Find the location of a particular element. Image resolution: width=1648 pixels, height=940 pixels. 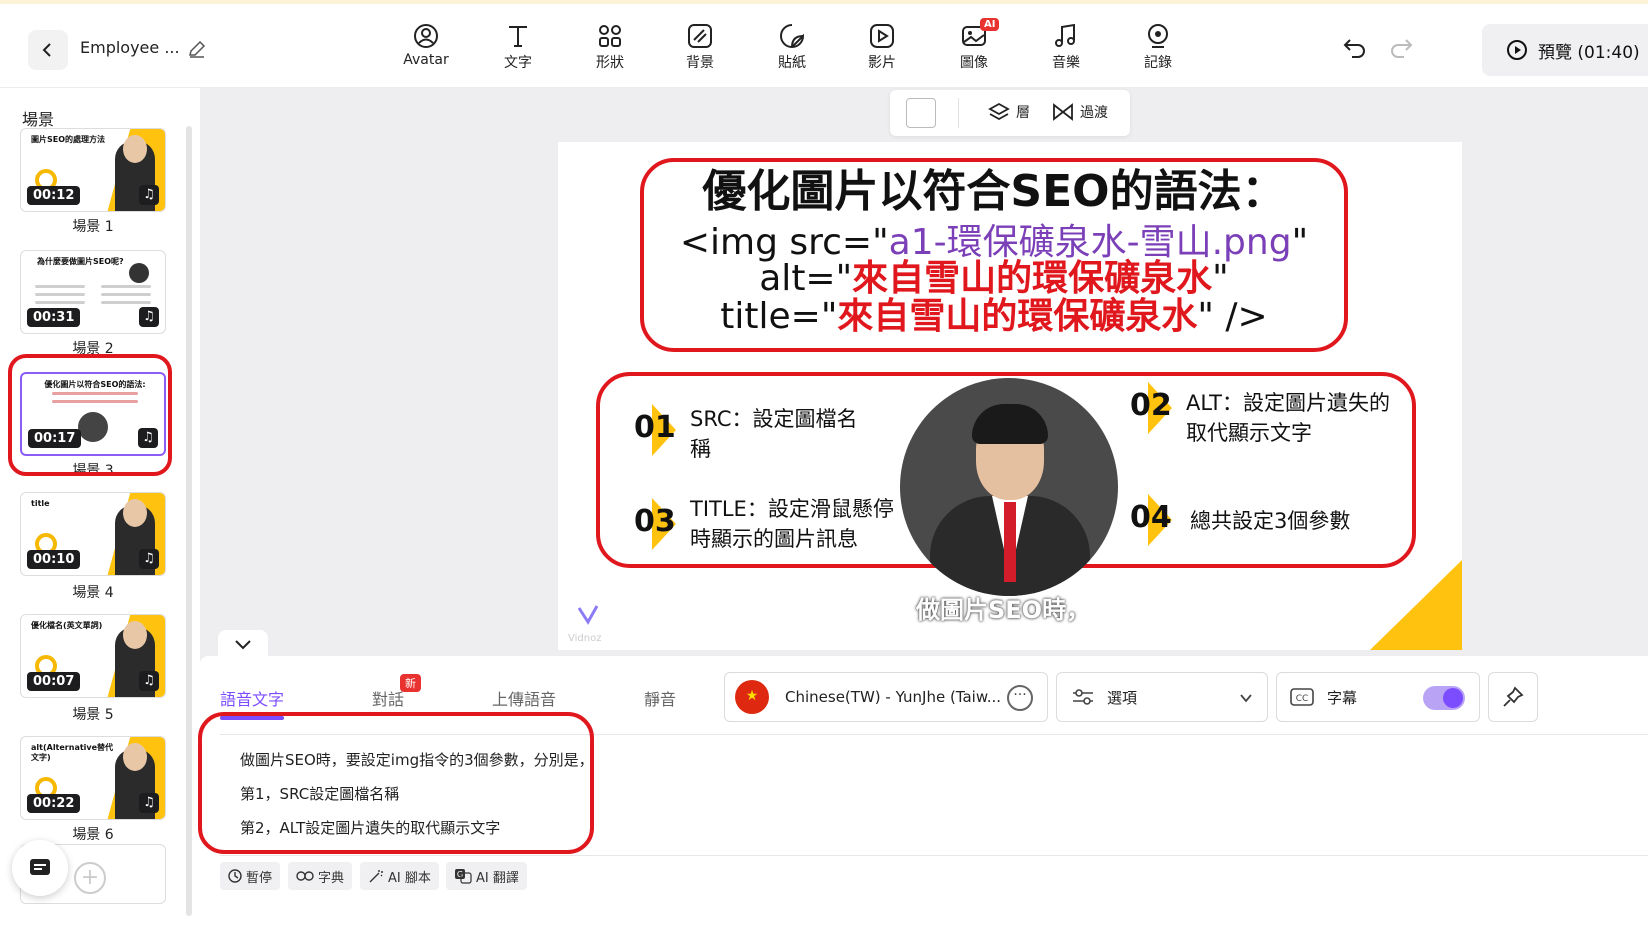

tool-music: 音樂 is located at coordinates (1066, 47).